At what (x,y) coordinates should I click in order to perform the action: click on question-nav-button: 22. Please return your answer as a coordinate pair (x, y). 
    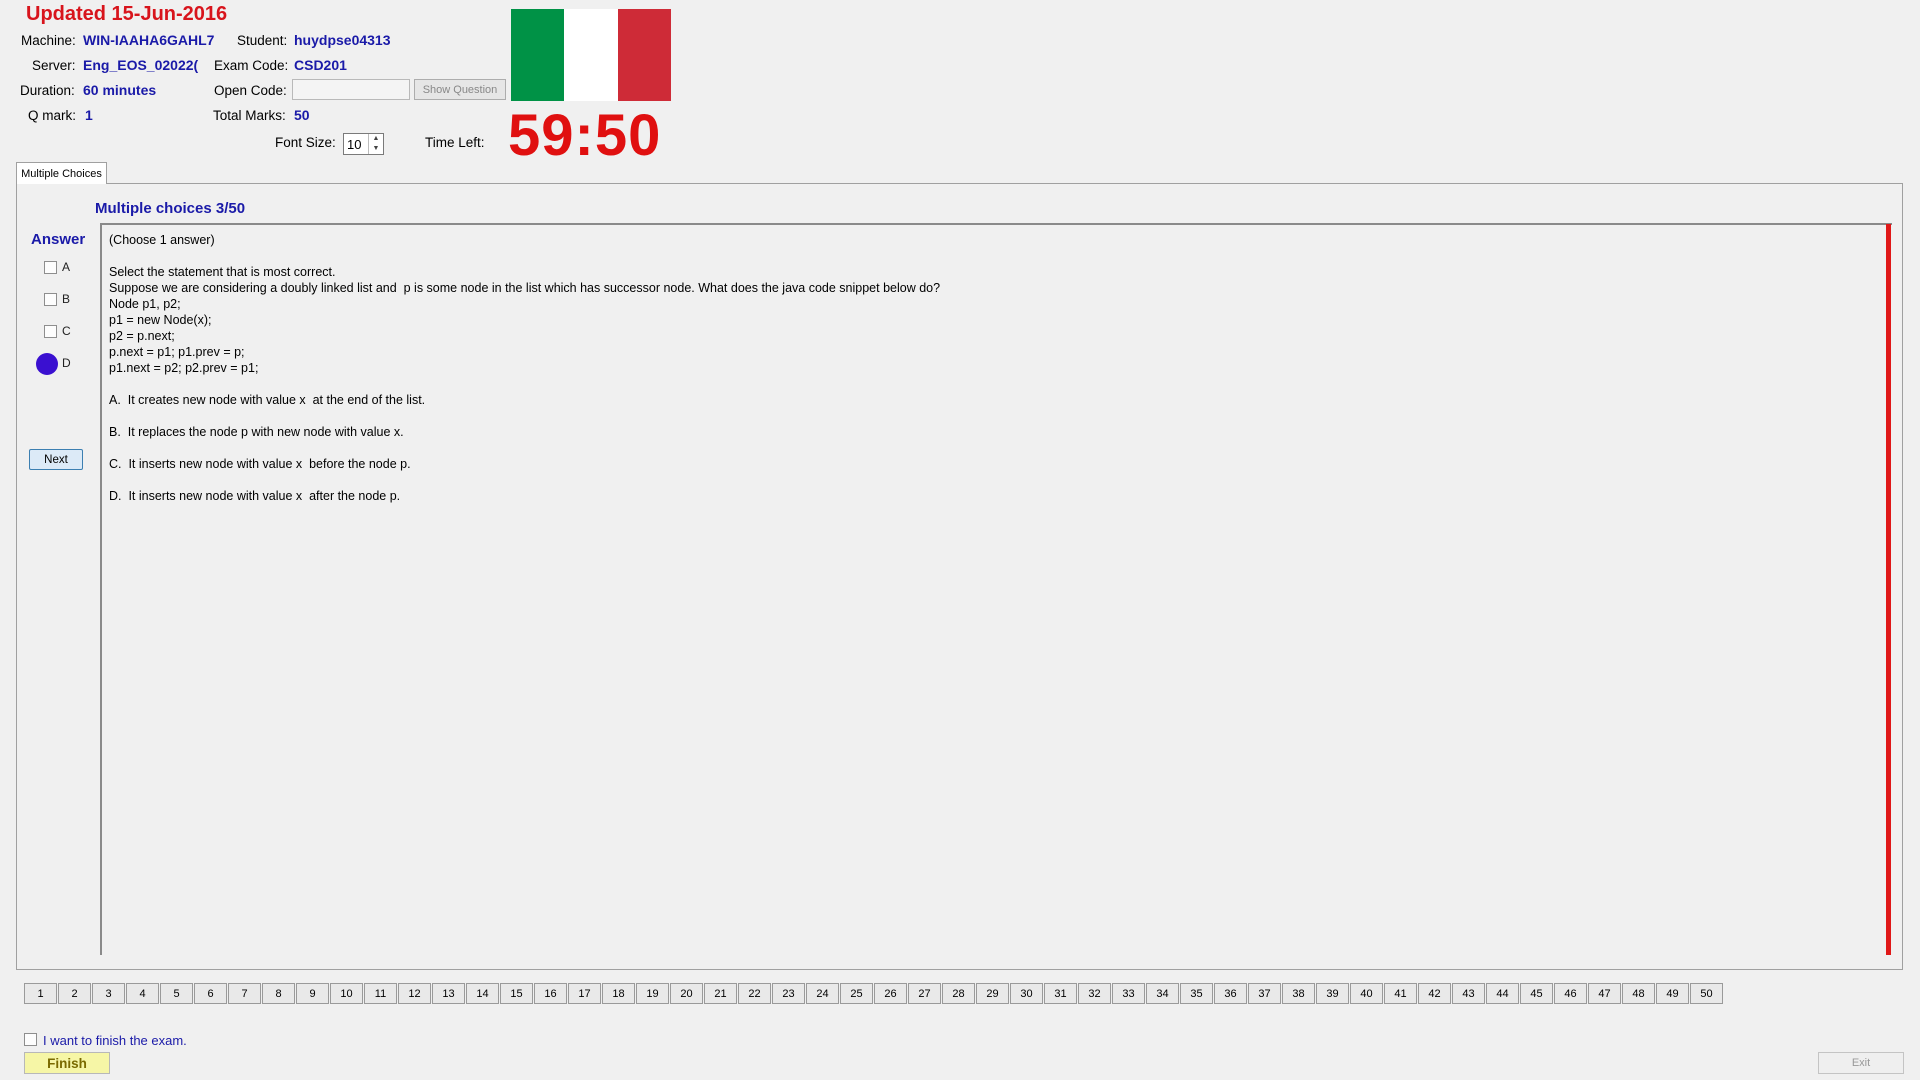
    Looking at the image, I should click on (754, 993).